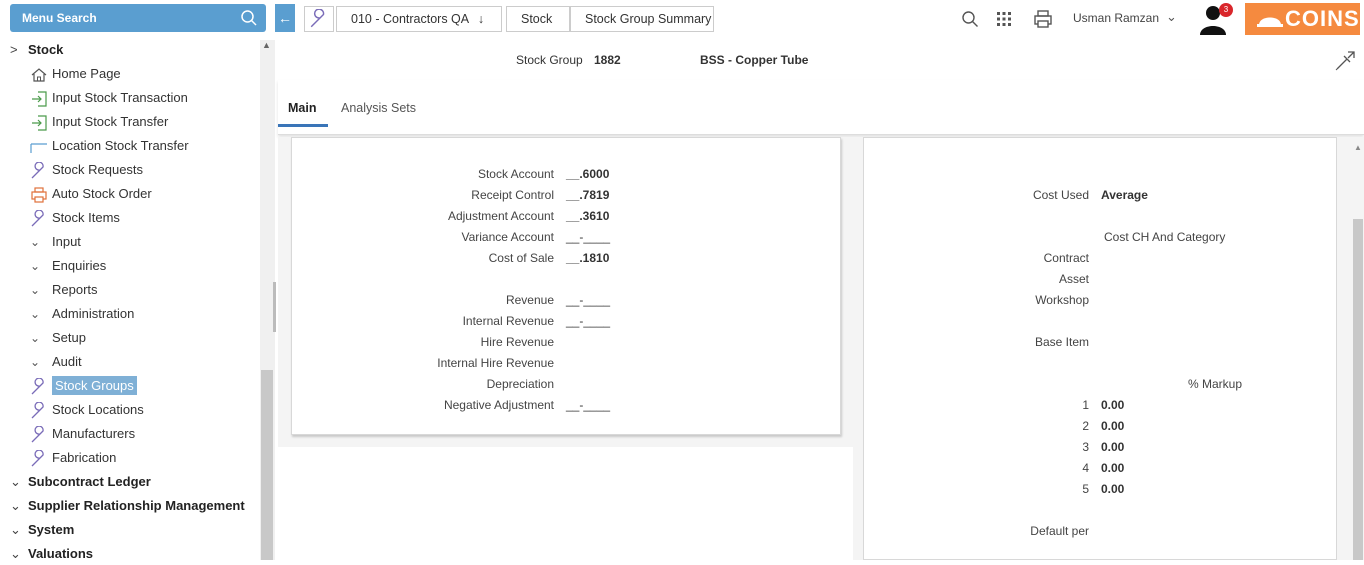  Describe the element at coordinates (1322, 18) in the screenshot. I see `logo-text: COINS` at that location.